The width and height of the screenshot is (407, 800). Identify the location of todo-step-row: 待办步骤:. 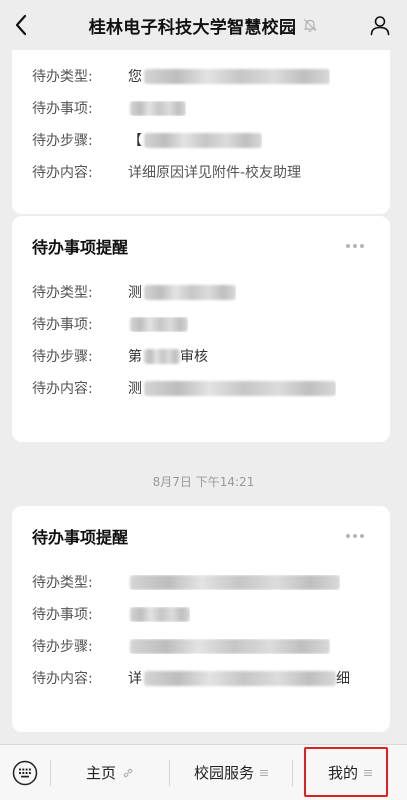
(201, 646).